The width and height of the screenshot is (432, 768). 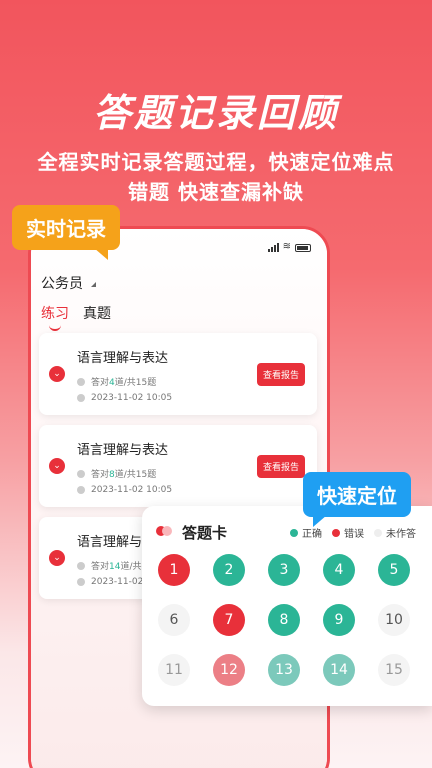 What do you see at coordinates (174, 620) in the screenshot?
I see `question-number-button: 6` at bounding box center [174, 620].